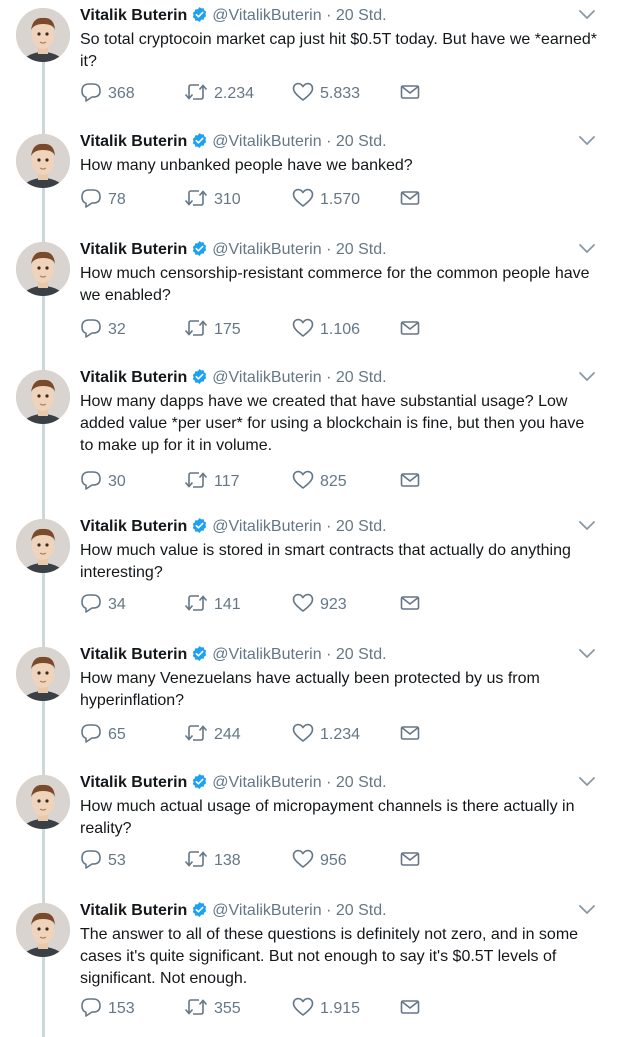  I want to click on reply-count: 368, so click(121, 93).